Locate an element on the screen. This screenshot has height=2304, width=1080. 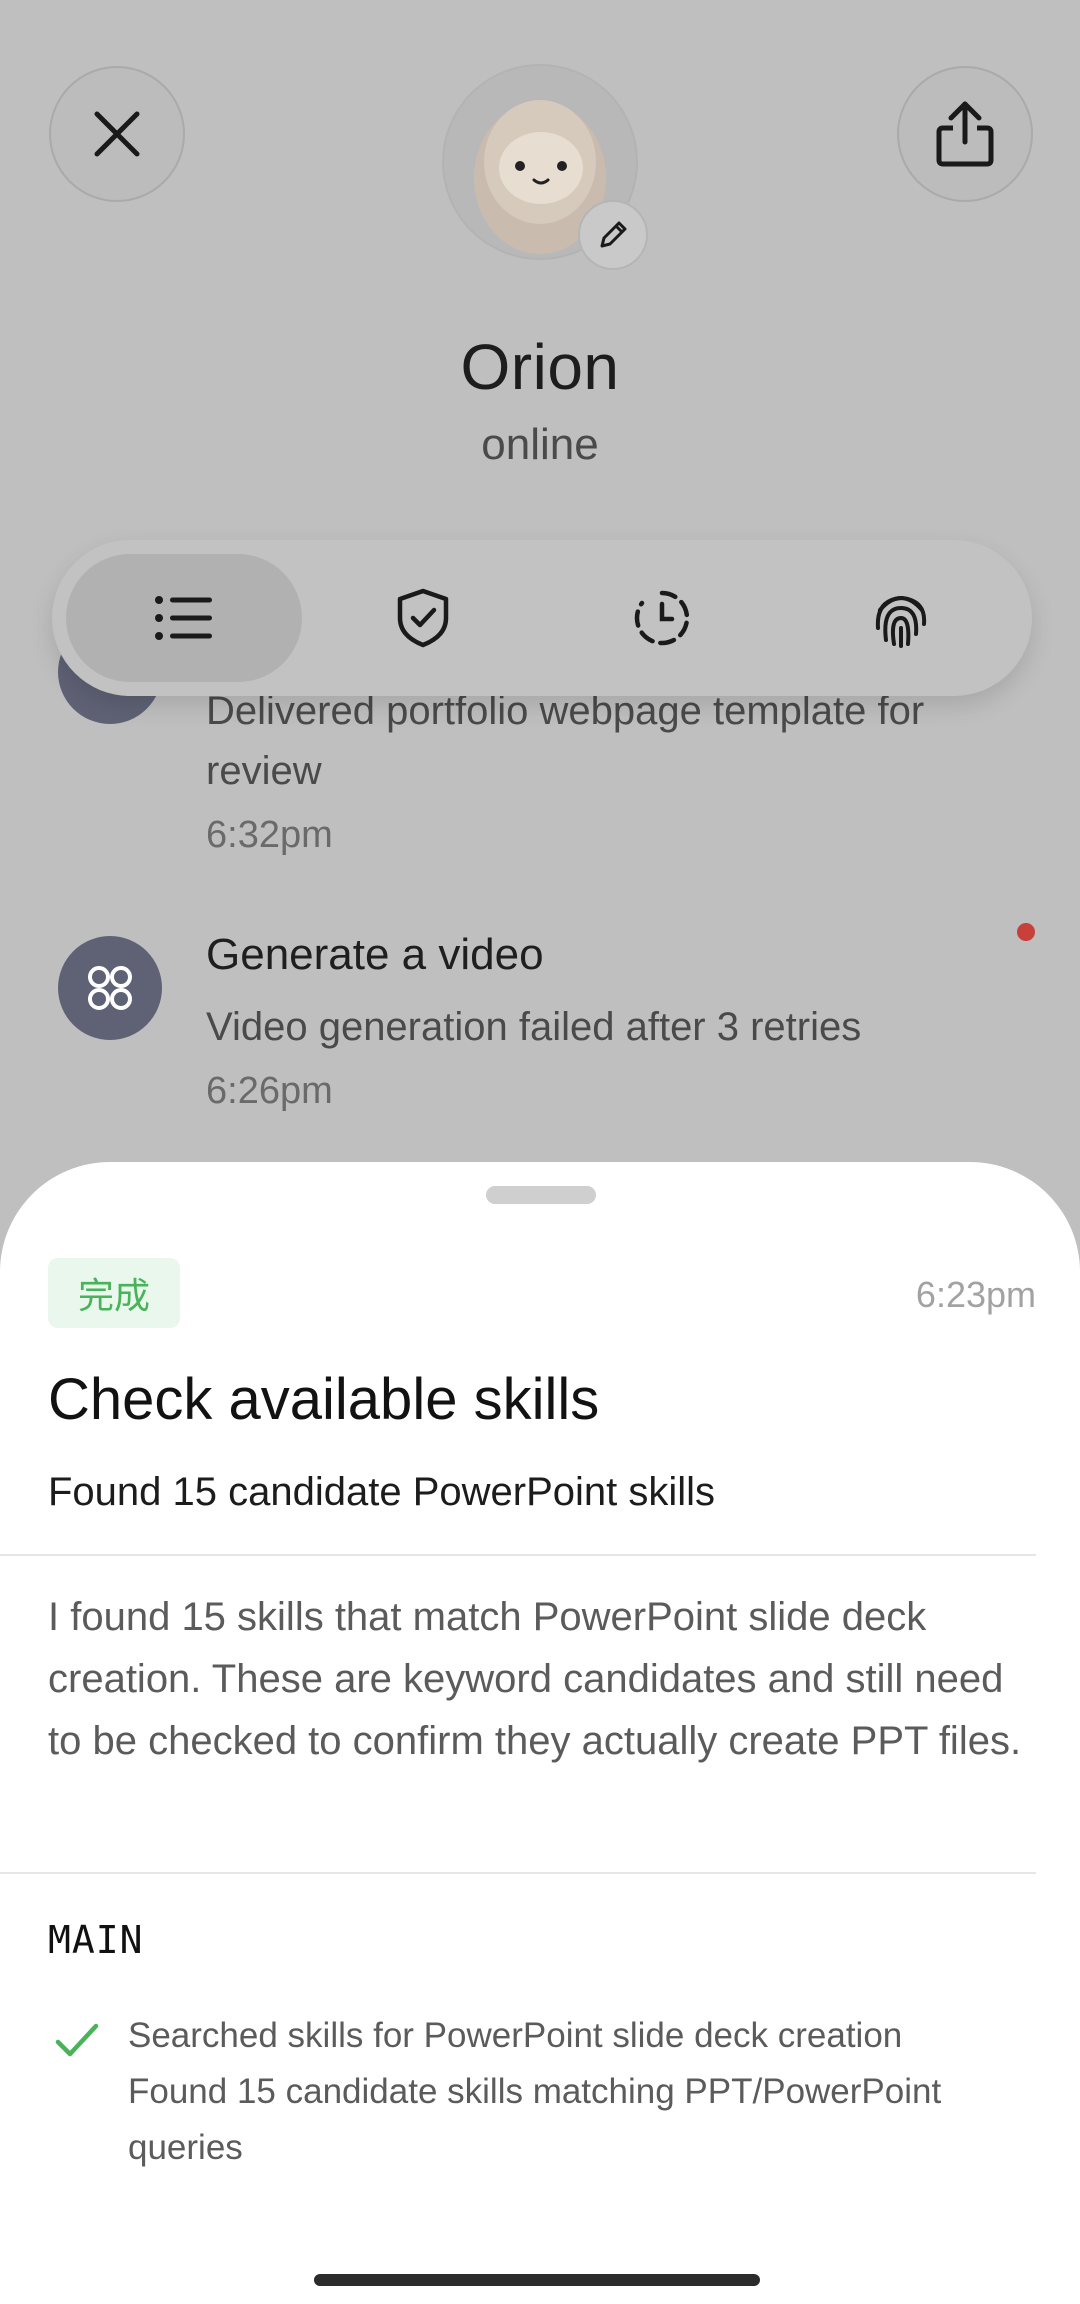
clock-dashed-icon is located at coordinates (662, 618).